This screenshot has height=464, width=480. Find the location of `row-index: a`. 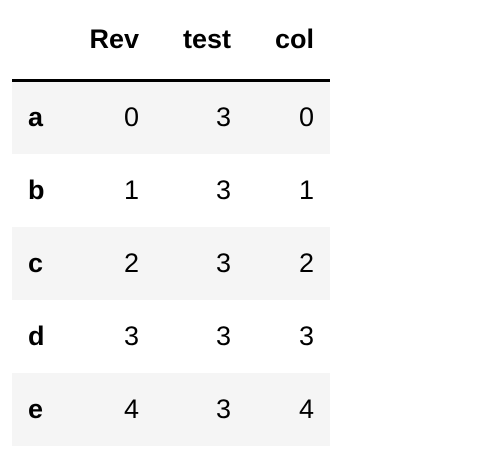

row-index: a is located at coordinates (36, 117).